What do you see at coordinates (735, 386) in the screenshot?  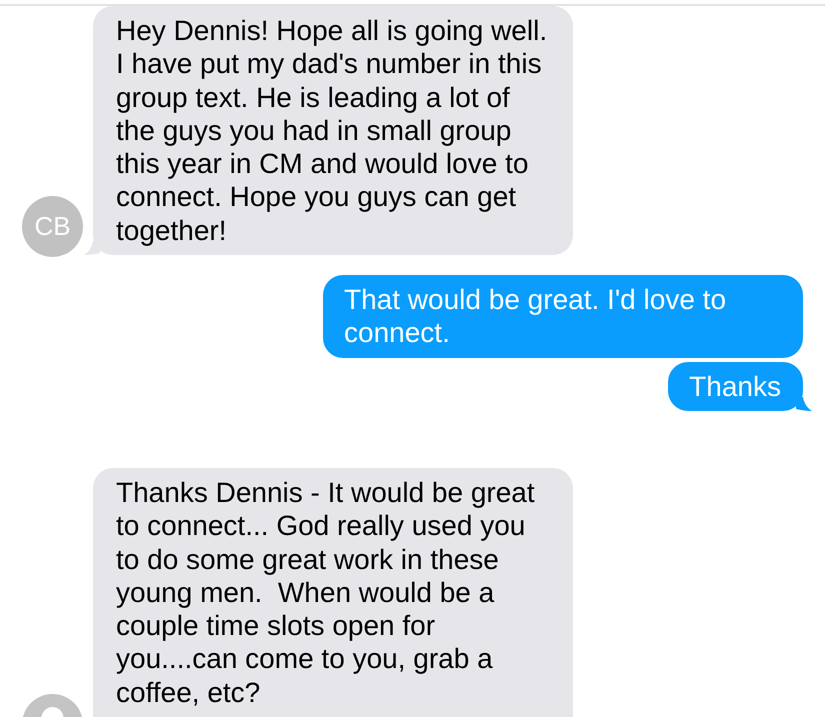 I see `message-bubble: Thanks` at bounding box center [735, 386].